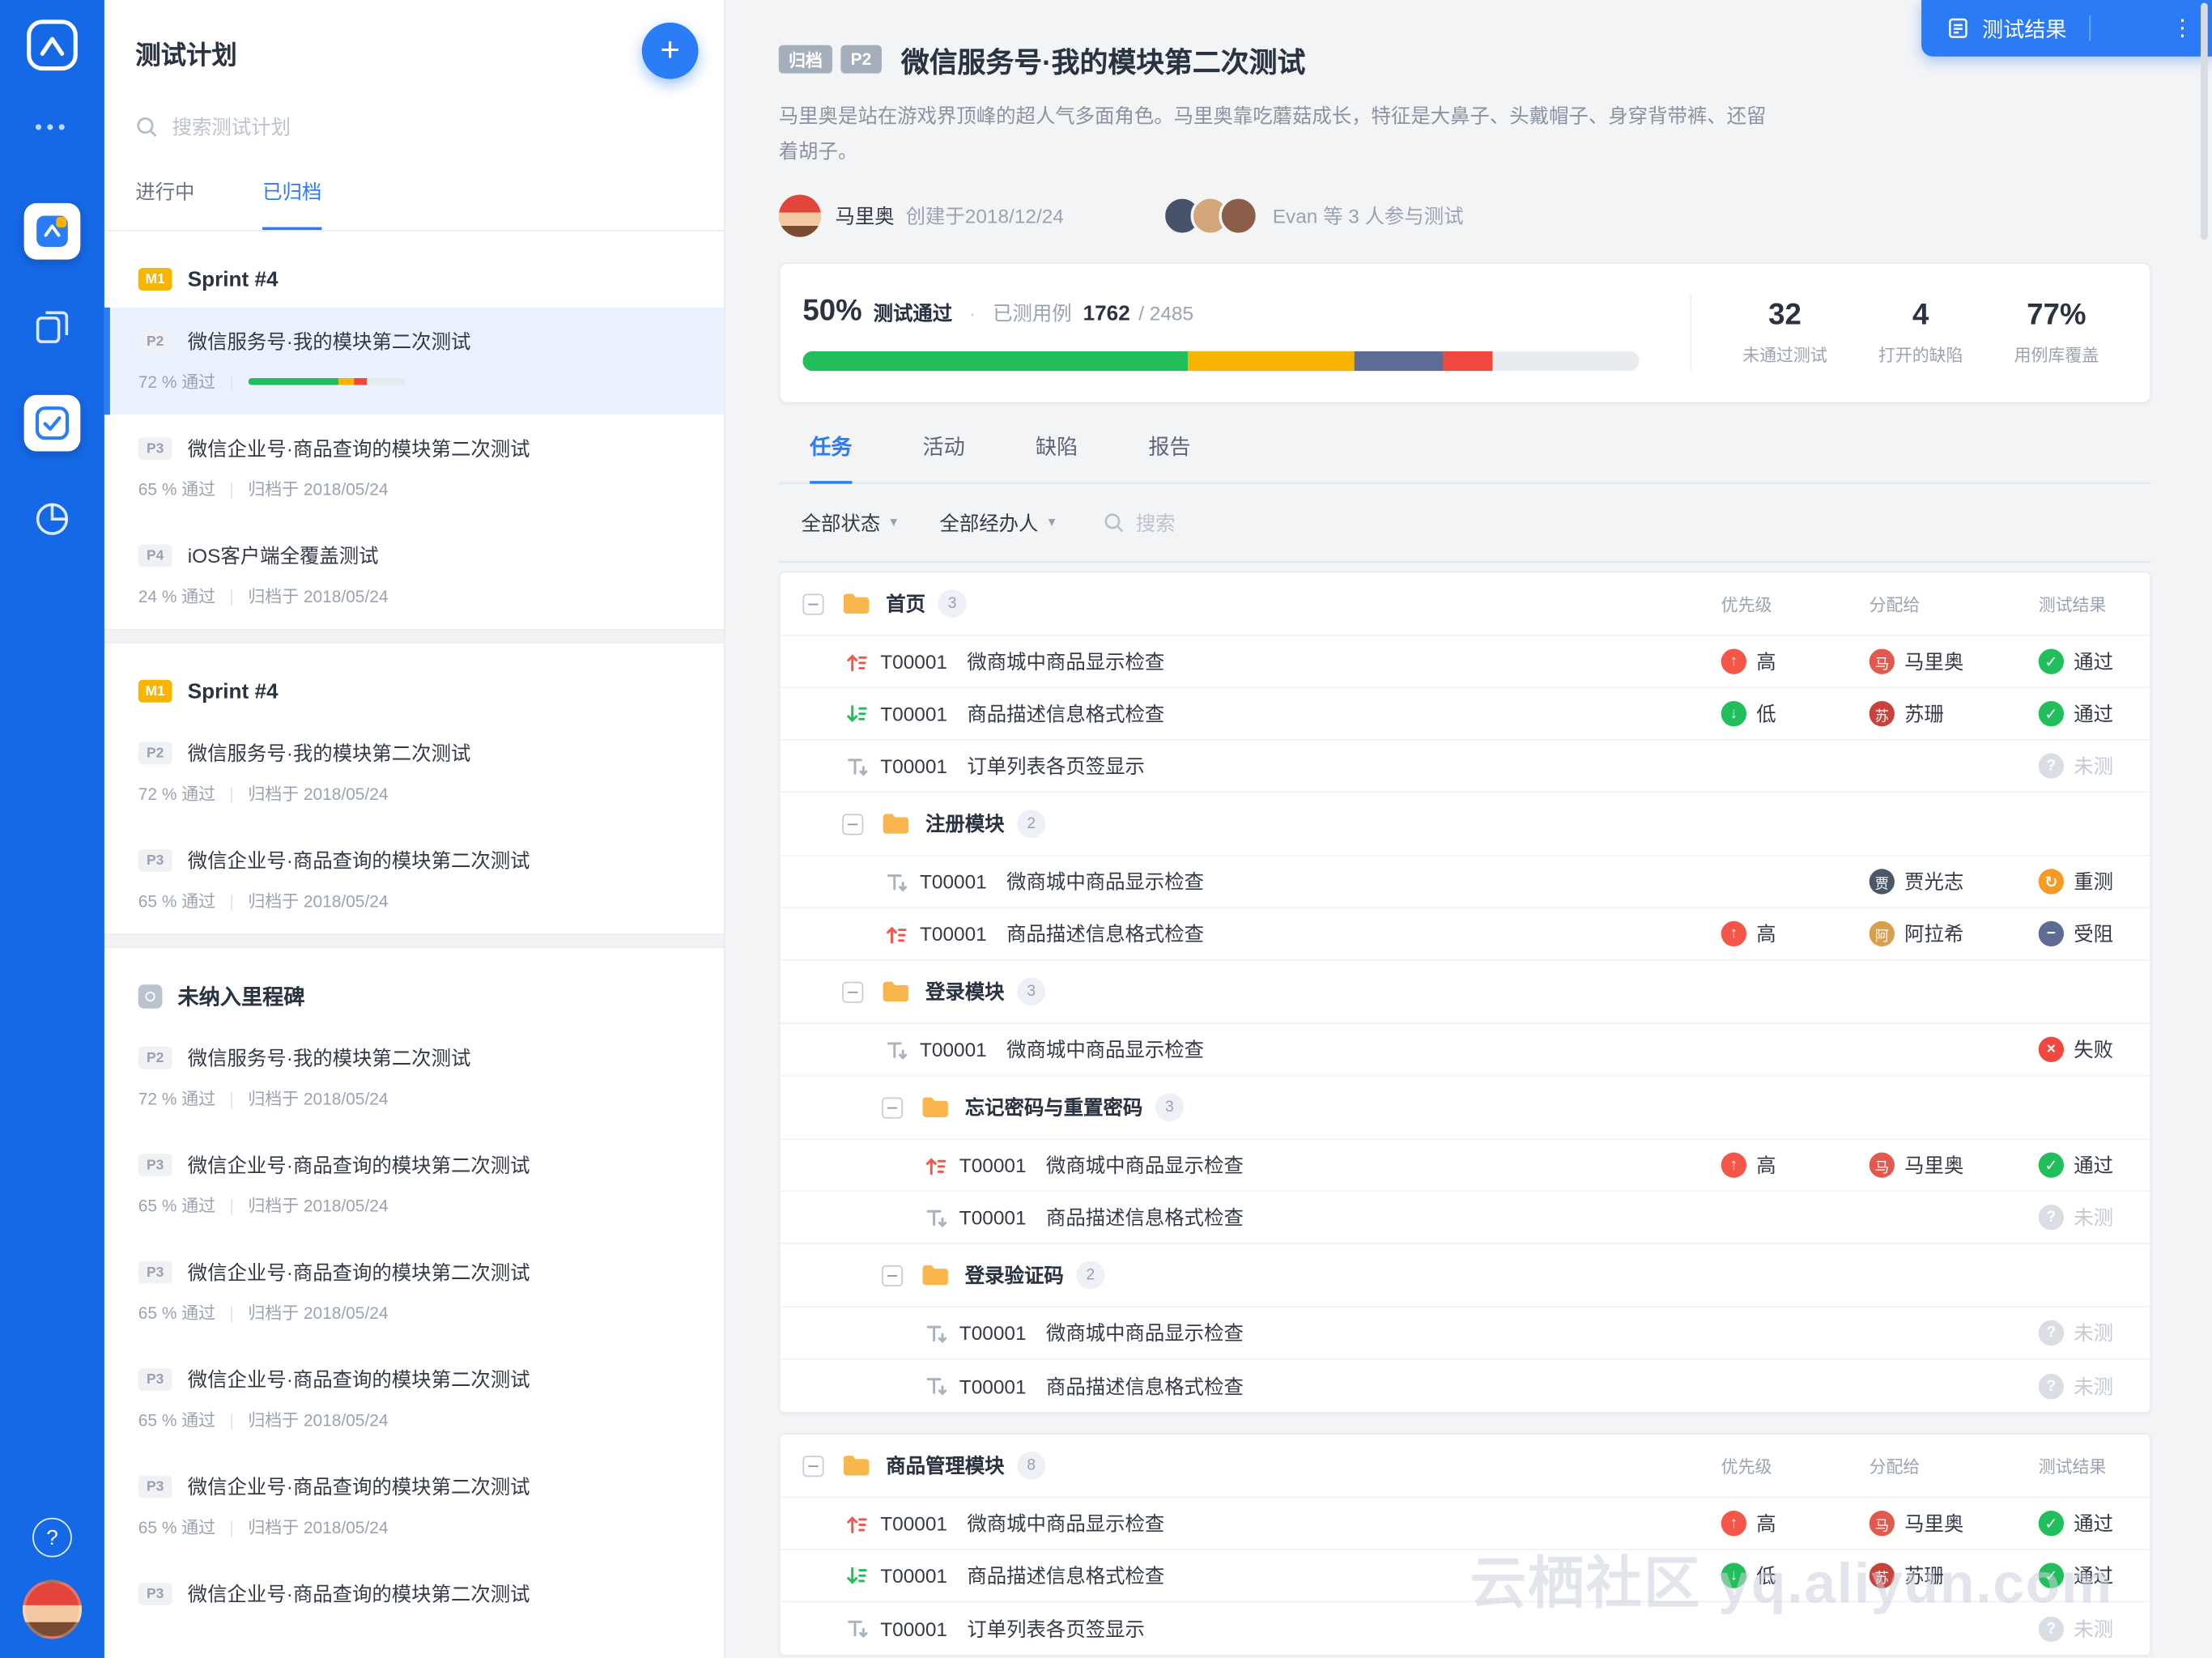  I want to click on minus-icon: −, so click(2051, 933).